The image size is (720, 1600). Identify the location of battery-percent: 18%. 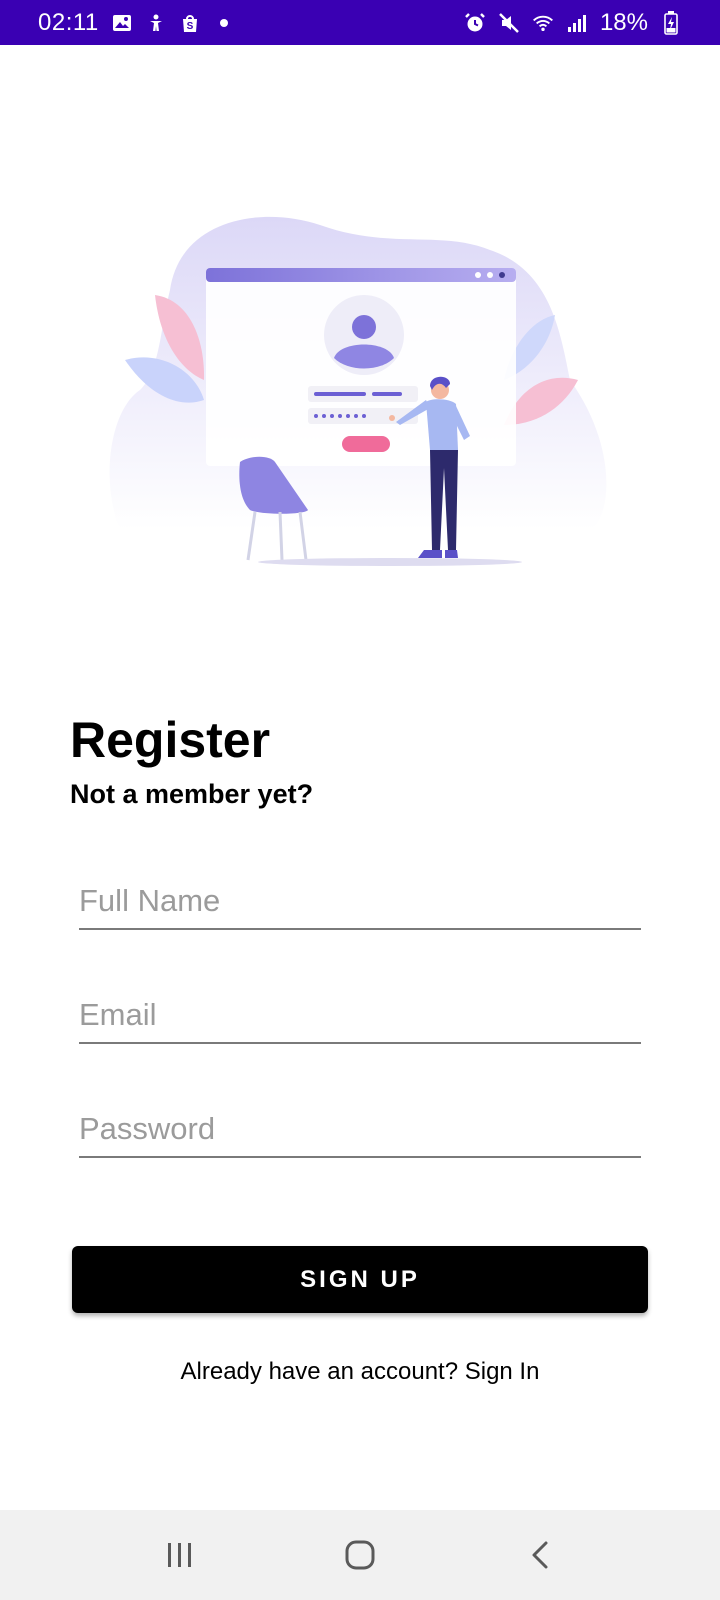
(623, 22).